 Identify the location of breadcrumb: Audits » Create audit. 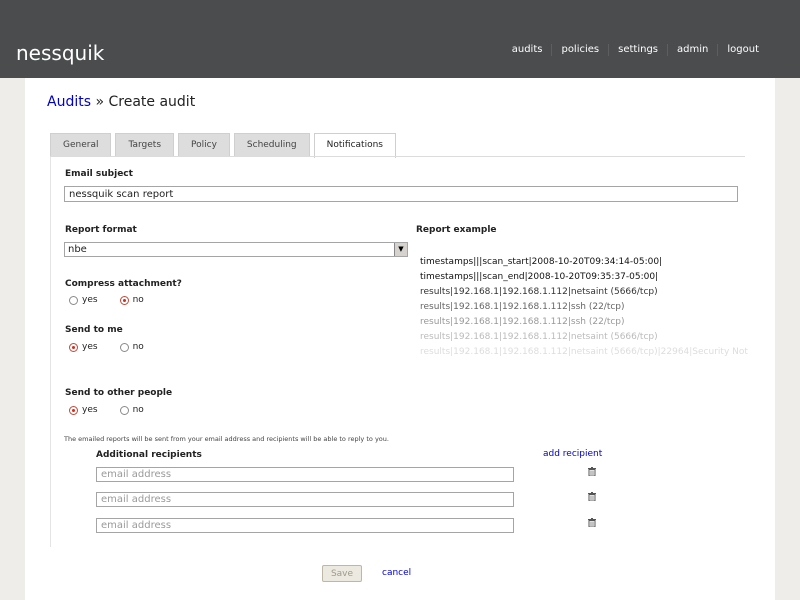
(121, 102).